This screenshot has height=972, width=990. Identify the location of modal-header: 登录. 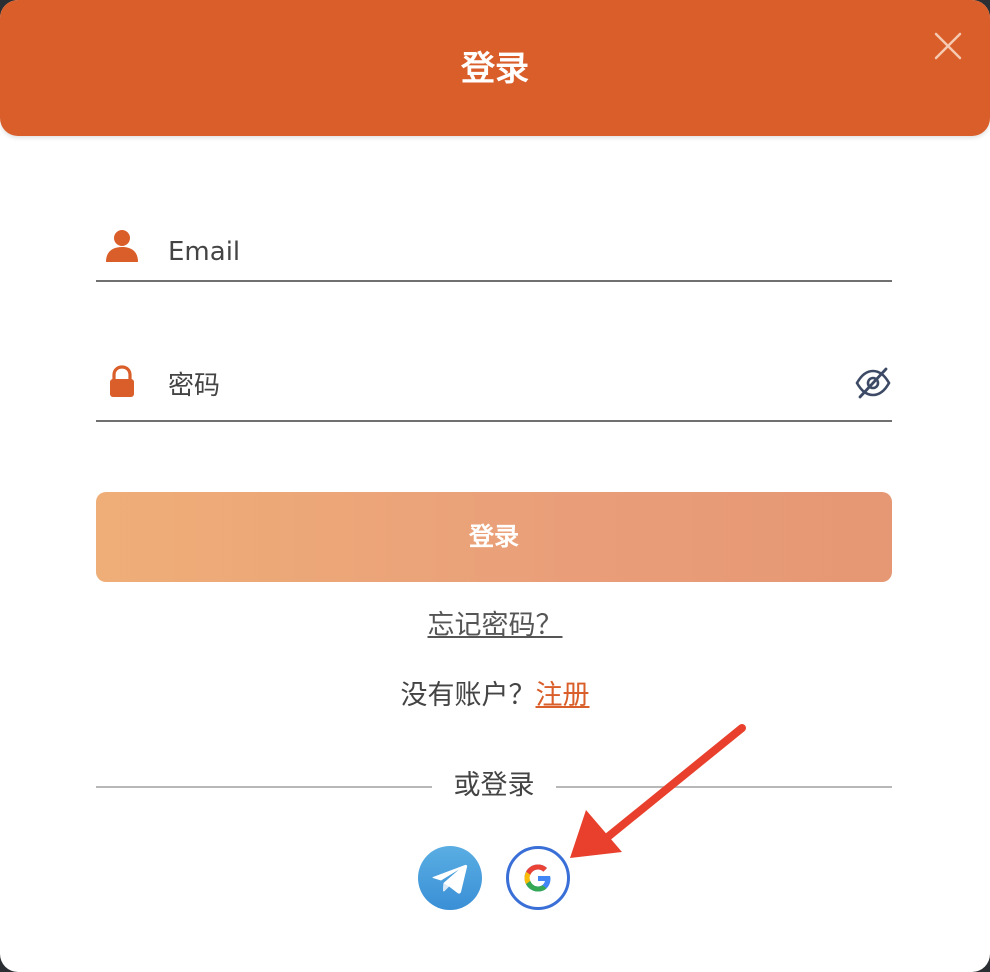
(495, 68).